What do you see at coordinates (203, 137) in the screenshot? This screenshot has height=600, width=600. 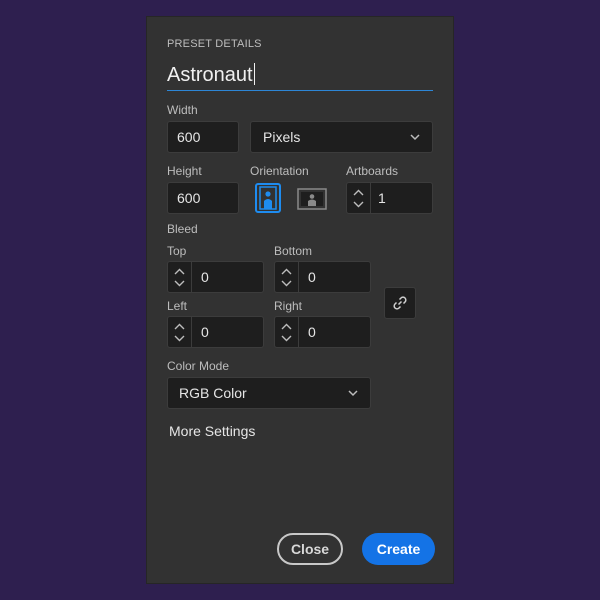 I see `width-input: 600` at bounding box center [203, 137].